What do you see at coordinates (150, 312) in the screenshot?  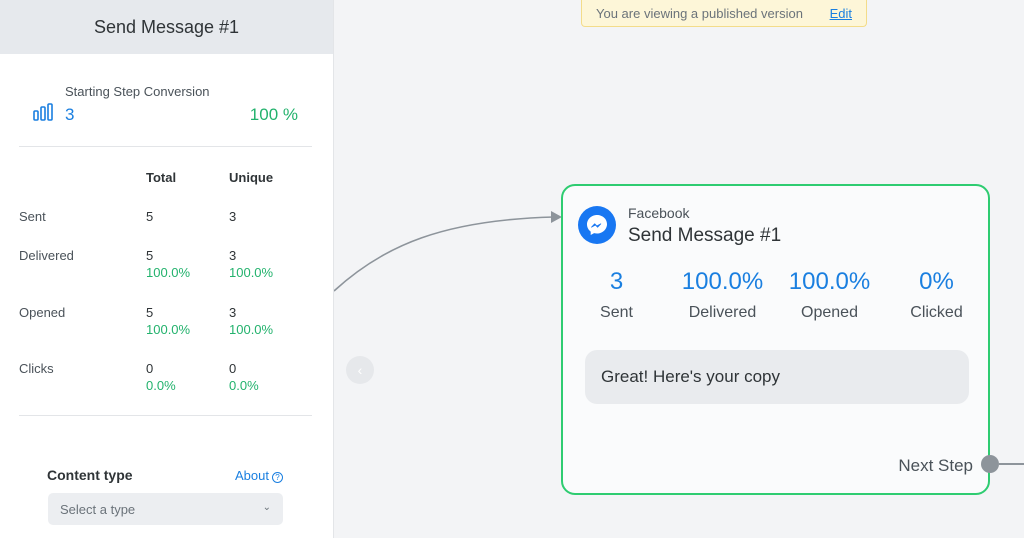 I see `opened-total: 5` at bounding box center [150, 312].